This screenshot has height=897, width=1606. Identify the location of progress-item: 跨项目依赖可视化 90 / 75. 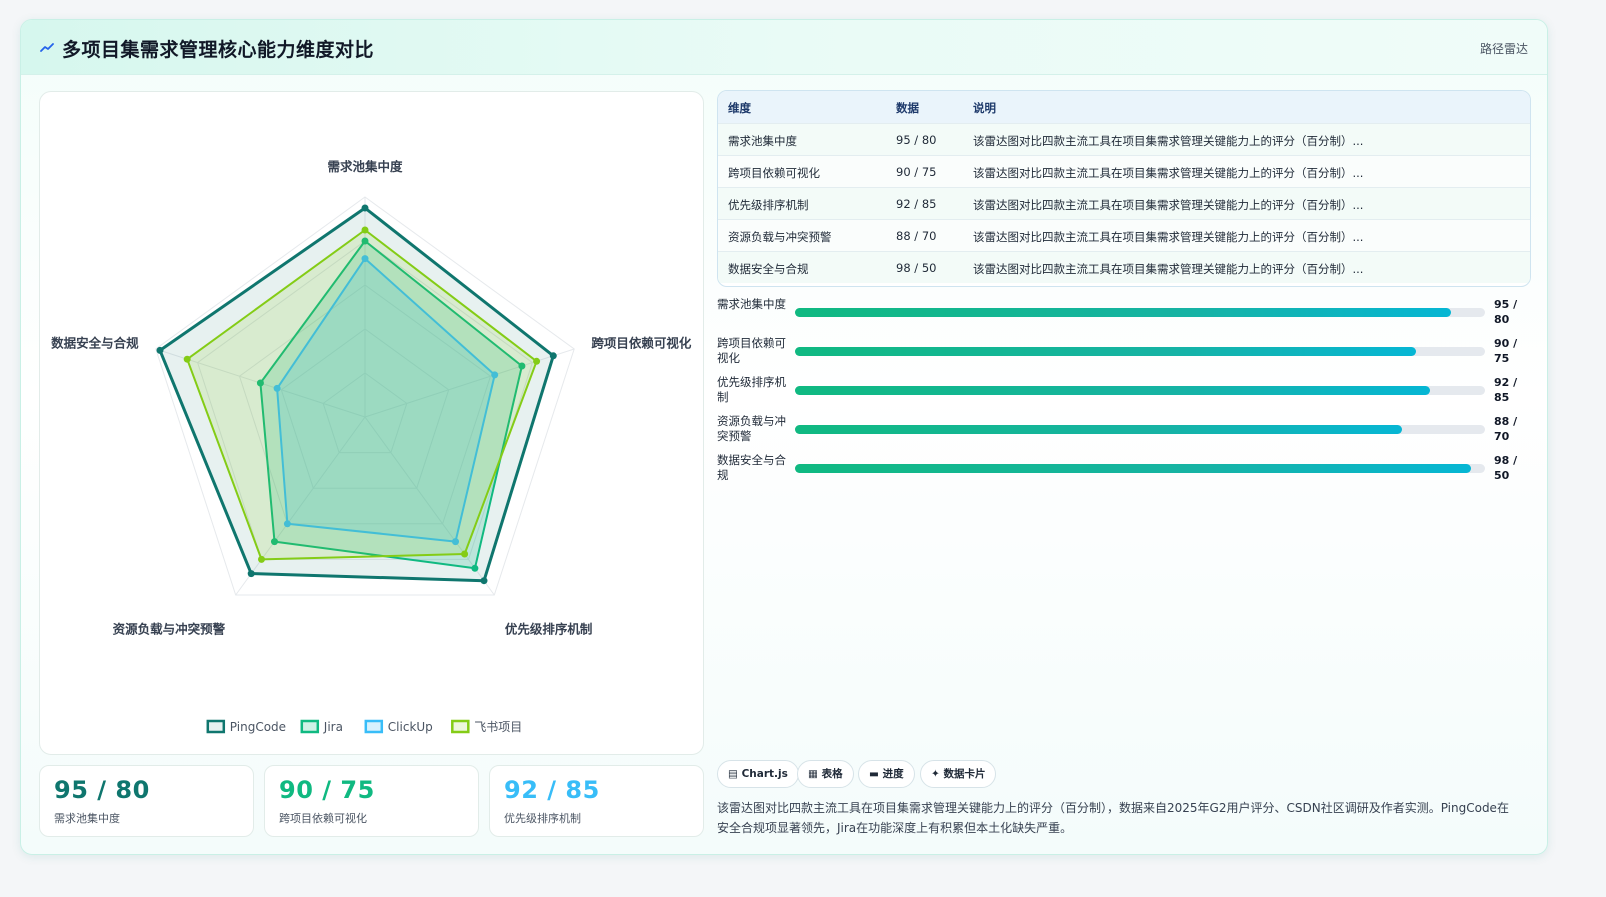
(1124, 354).